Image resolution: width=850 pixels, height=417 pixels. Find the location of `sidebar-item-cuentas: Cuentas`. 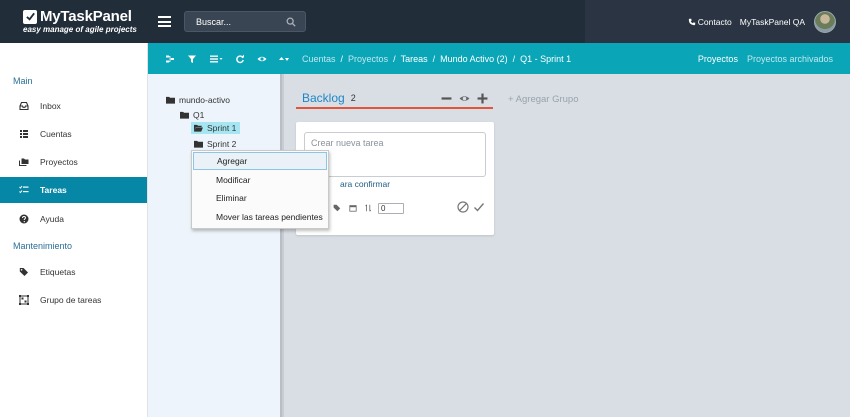

sidebar-item-cuentas: Cuentas is located at coordinates (73, 134).